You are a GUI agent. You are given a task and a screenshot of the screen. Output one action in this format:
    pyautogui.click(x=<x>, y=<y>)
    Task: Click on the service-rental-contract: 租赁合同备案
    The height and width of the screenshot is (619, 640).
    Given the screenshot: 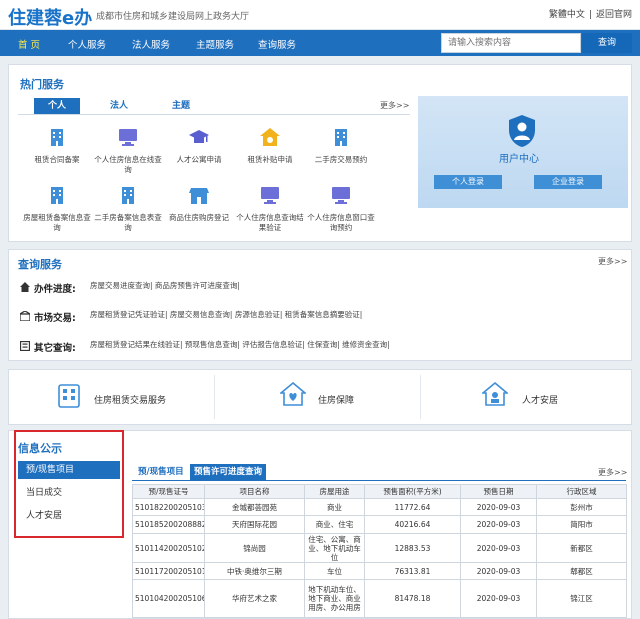 What is the action you would take?
    pyautogui.click(x=57, y=145)
    